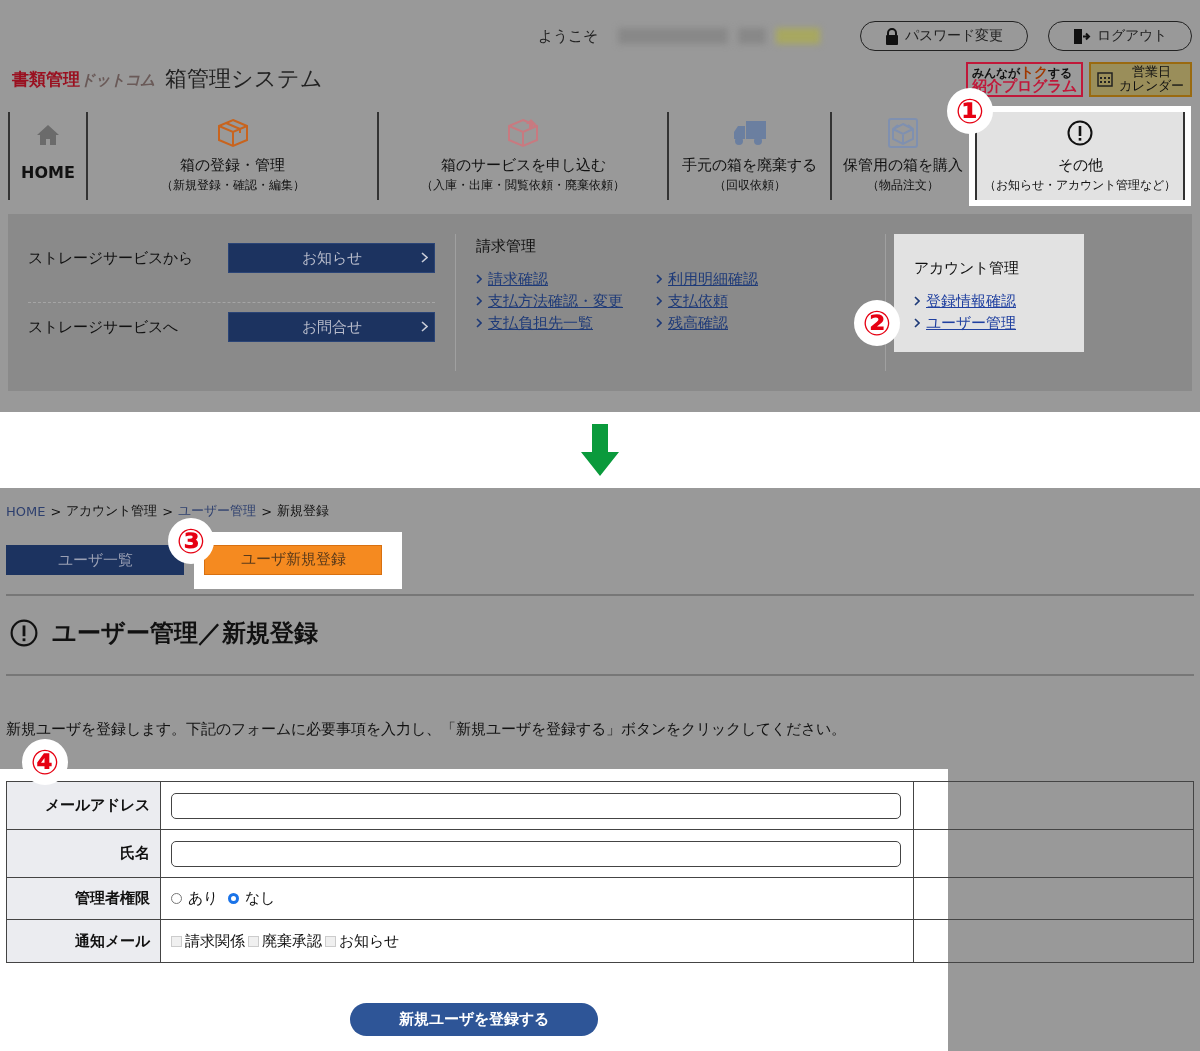 This screenshot has width=1200, height=1051. Describe the element at coordinates (877, 323) in the screenshot. I see `step-number: ②` at that location.